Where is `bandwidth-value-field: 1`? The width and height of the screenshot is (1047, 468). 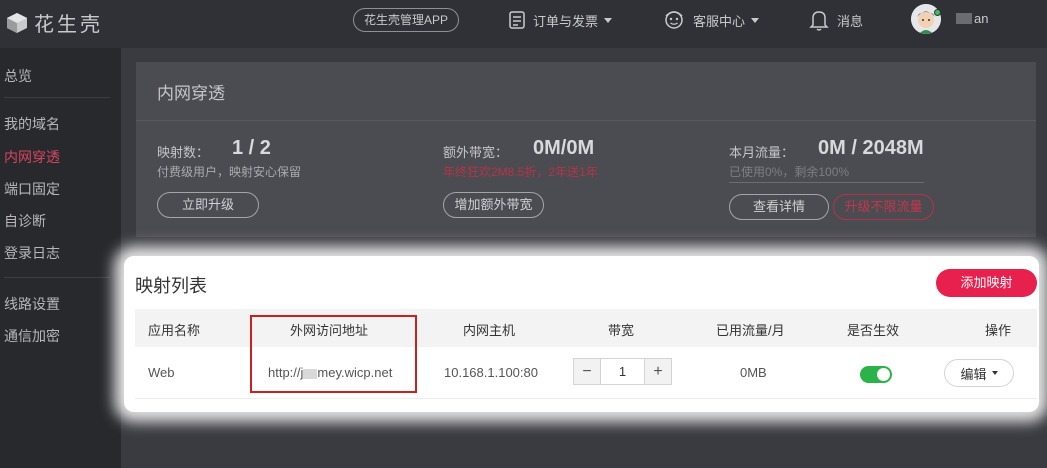 bandwidth-value-field: 1 is located at coordinates (622, 371).